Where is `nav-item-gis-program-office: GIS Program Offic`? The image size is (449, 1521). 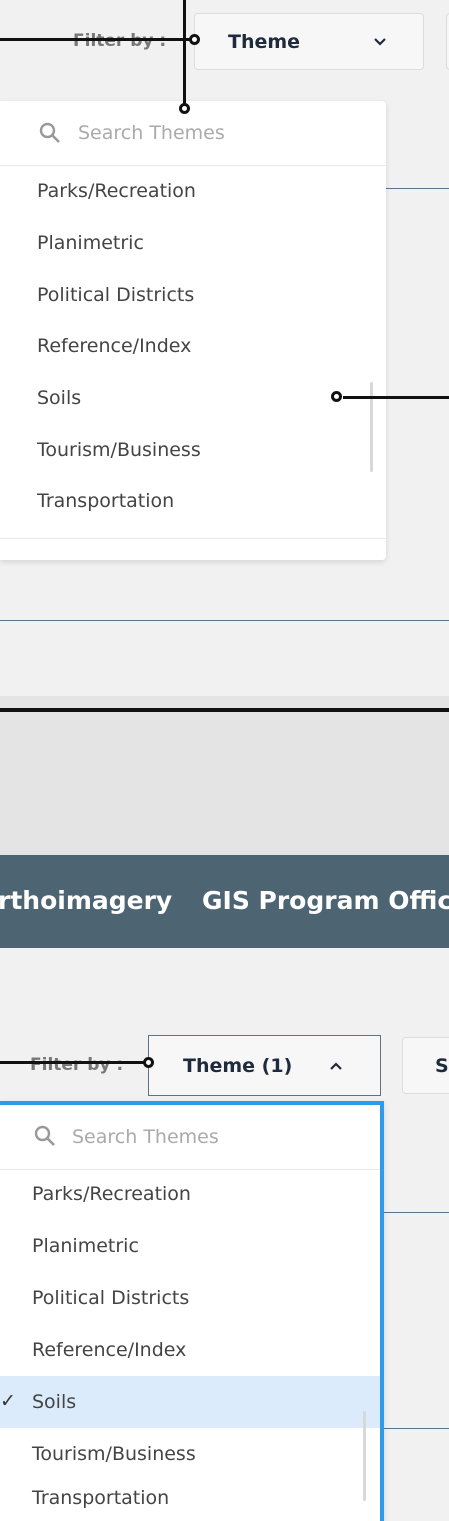 nav-item-gis-program-office: GIS Program Offic is located at coordinates (325, 900).